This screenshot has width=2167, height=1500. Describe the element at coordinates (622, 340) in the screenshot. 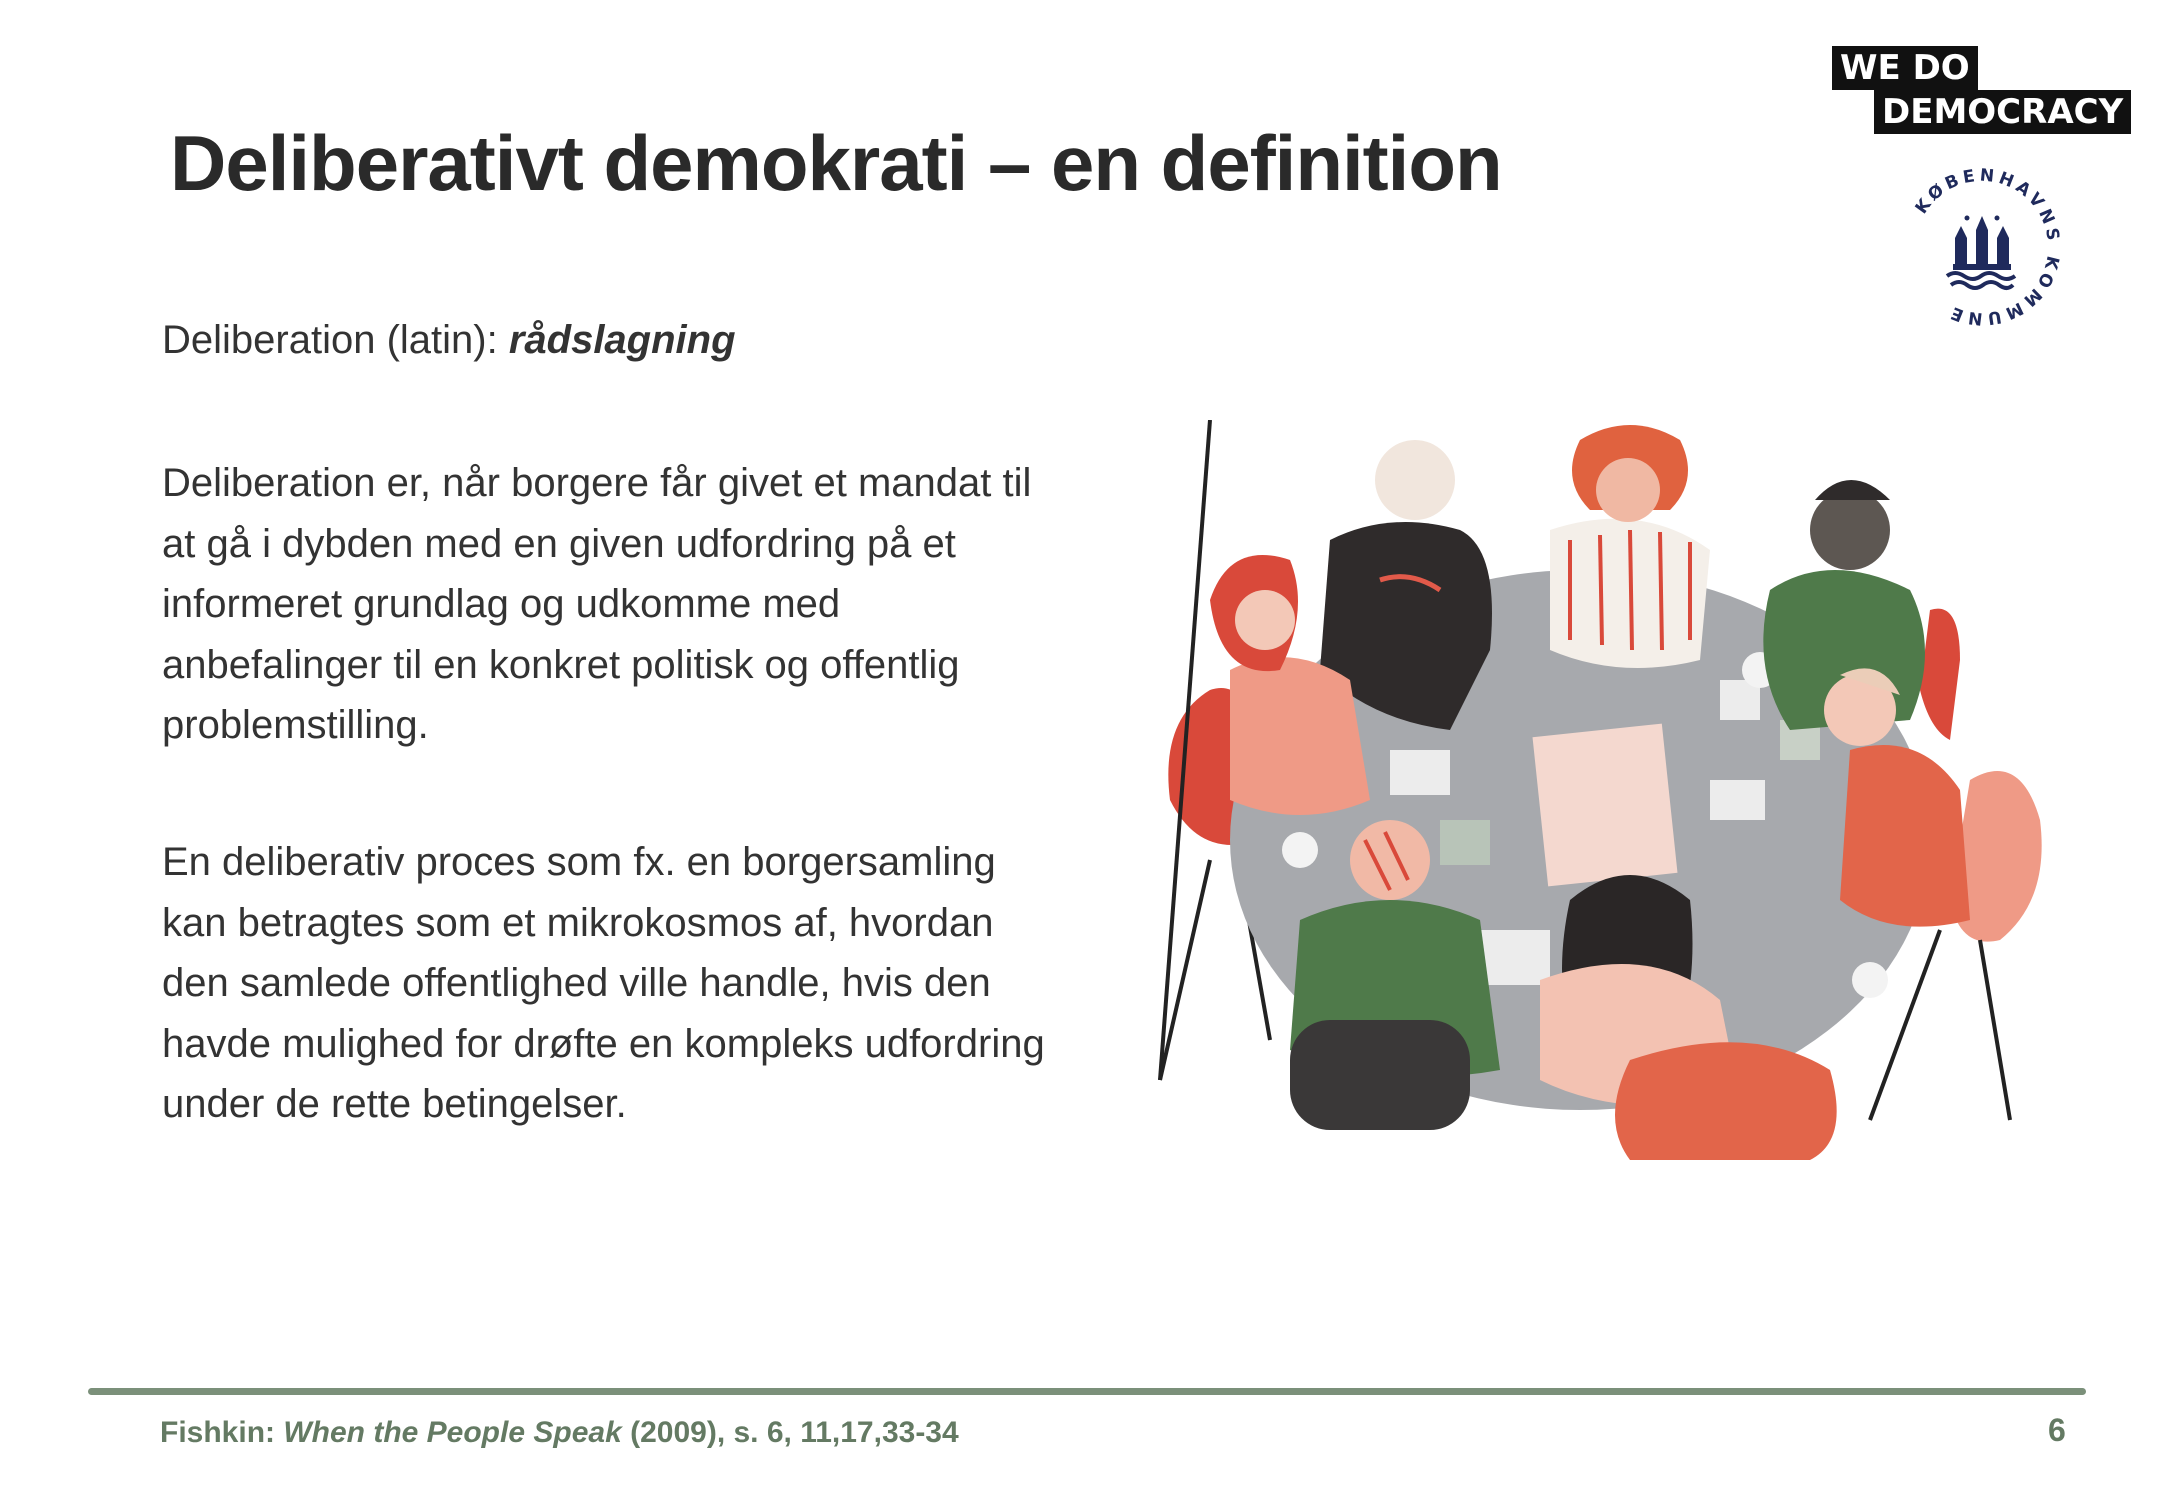

I see `definition-term: rådslagning` at that location.